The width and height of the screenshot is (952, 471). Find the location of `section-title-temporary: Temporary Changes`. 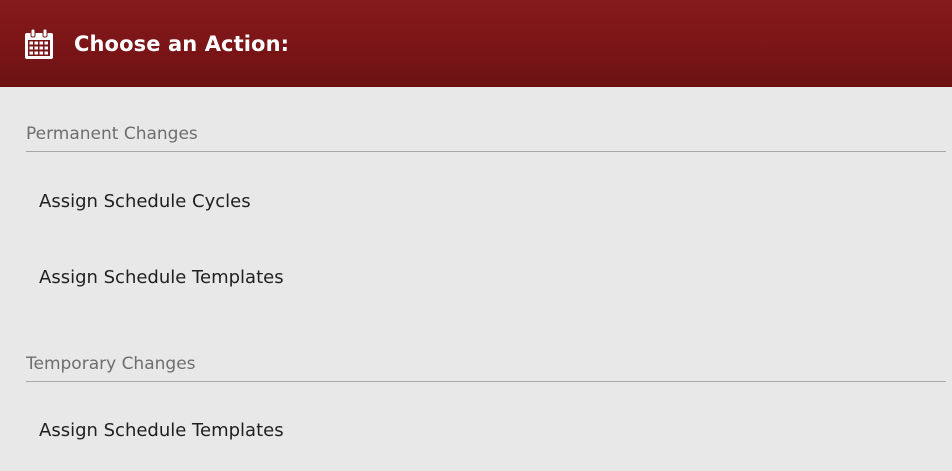

section-title-temporary: Temporary Changes is located at coordinates (486, 368).